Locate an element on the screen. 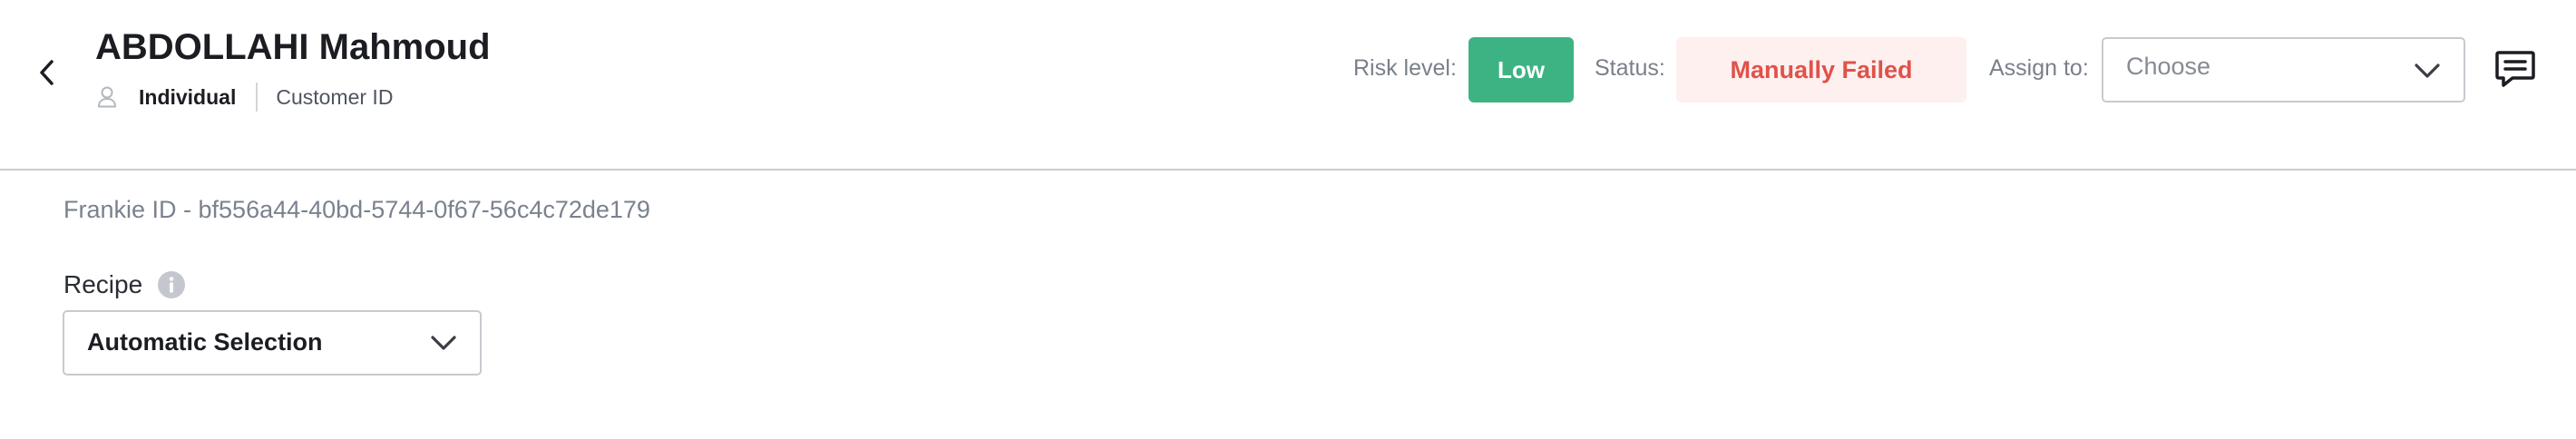 Image resolution: width=2576 pixels, height=439 pixels. status-badge: Manually Failed is located at coordinates (1821, 69).